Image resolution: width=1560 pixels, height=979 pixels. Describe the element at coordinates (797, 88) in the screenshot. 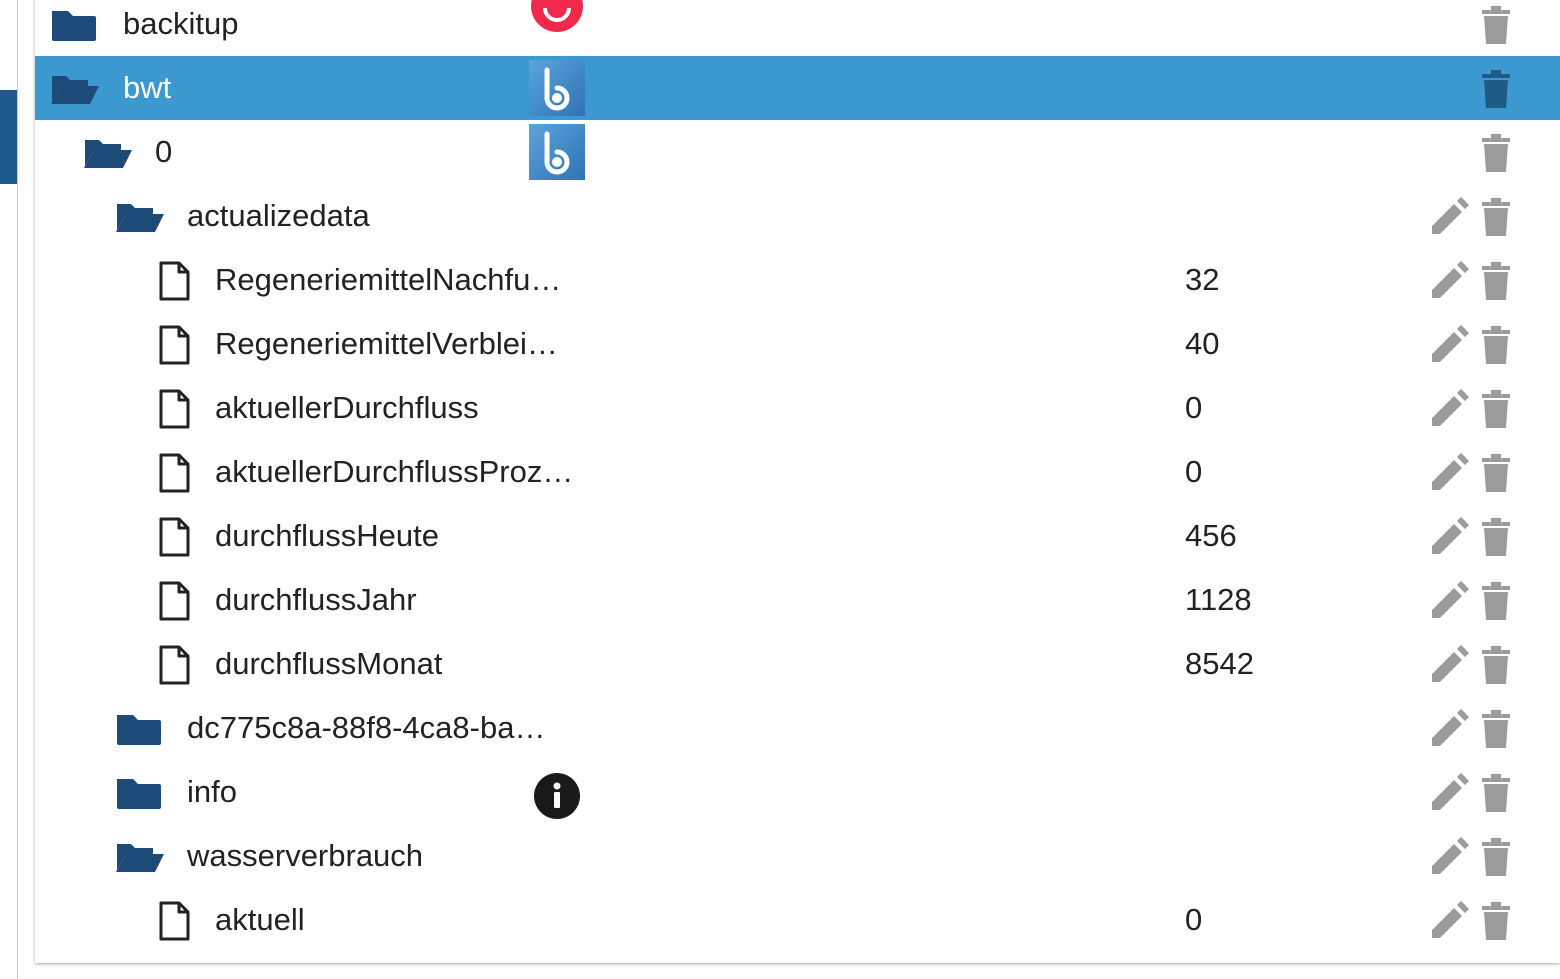

I see `tree-row: bwt` at that location.